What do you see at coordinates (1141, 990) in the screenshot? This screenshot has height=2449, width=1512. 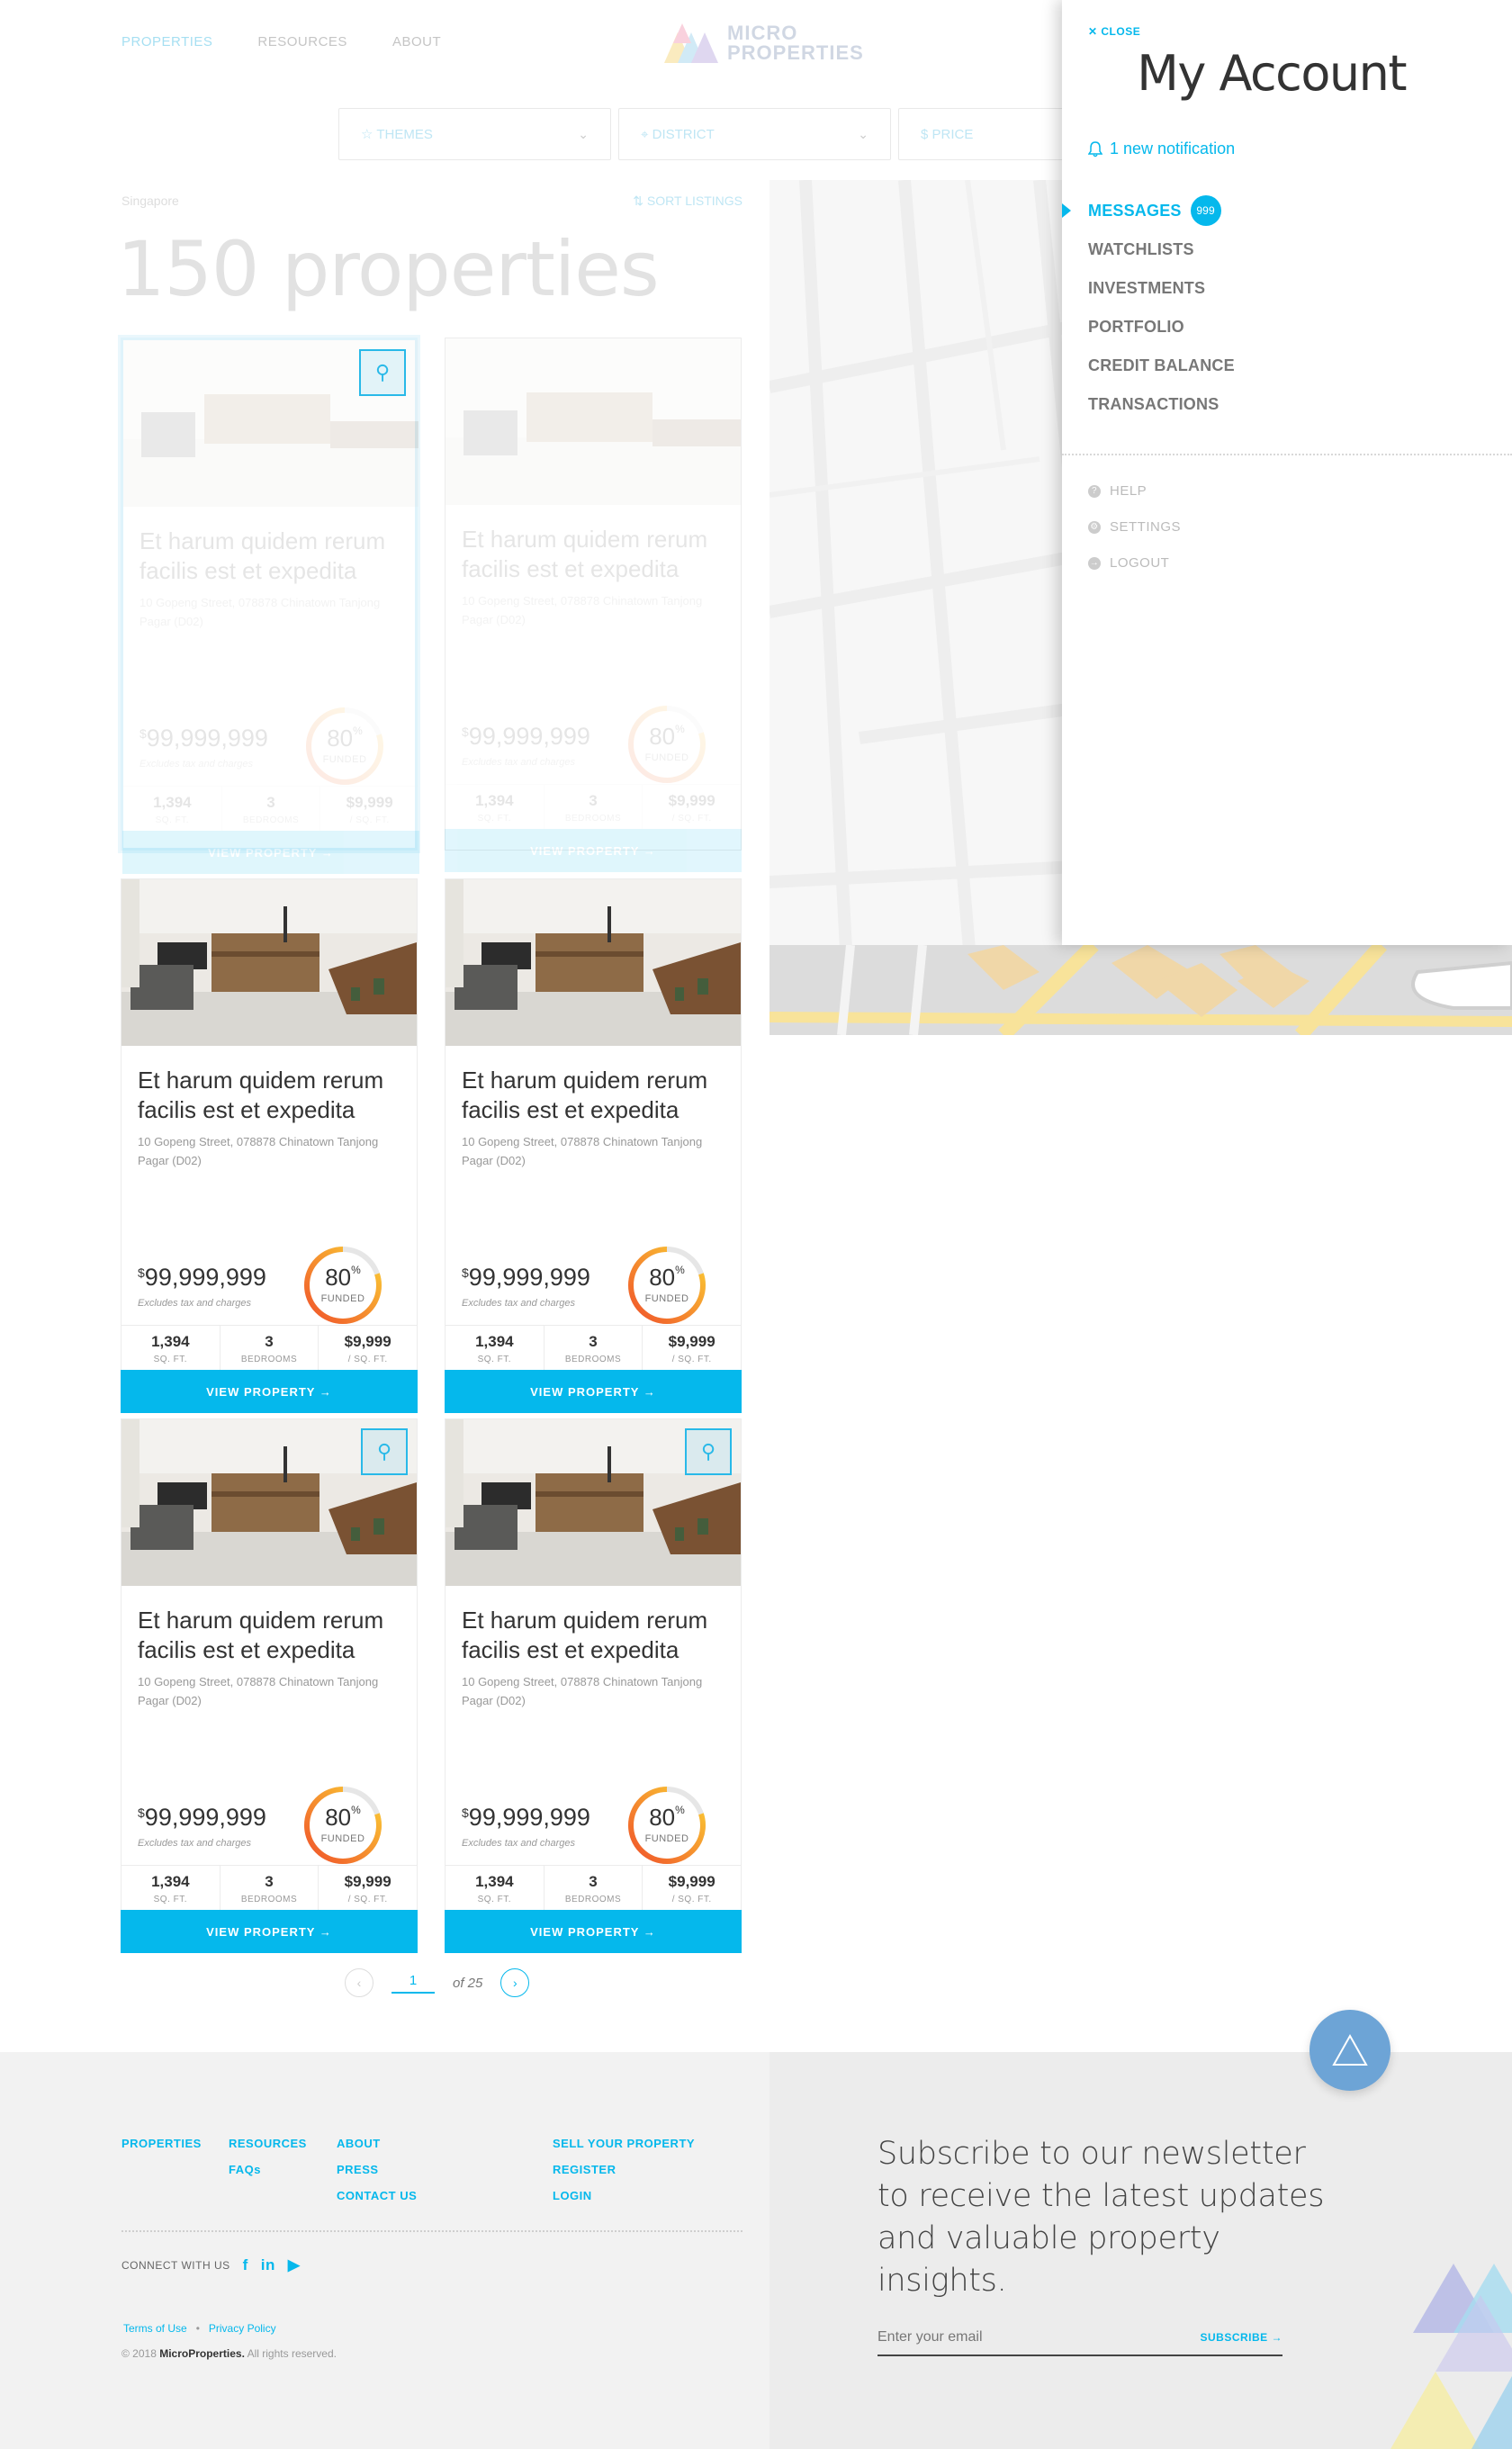 I see `map-bottom-strip` at bounding box center [1141, 990].